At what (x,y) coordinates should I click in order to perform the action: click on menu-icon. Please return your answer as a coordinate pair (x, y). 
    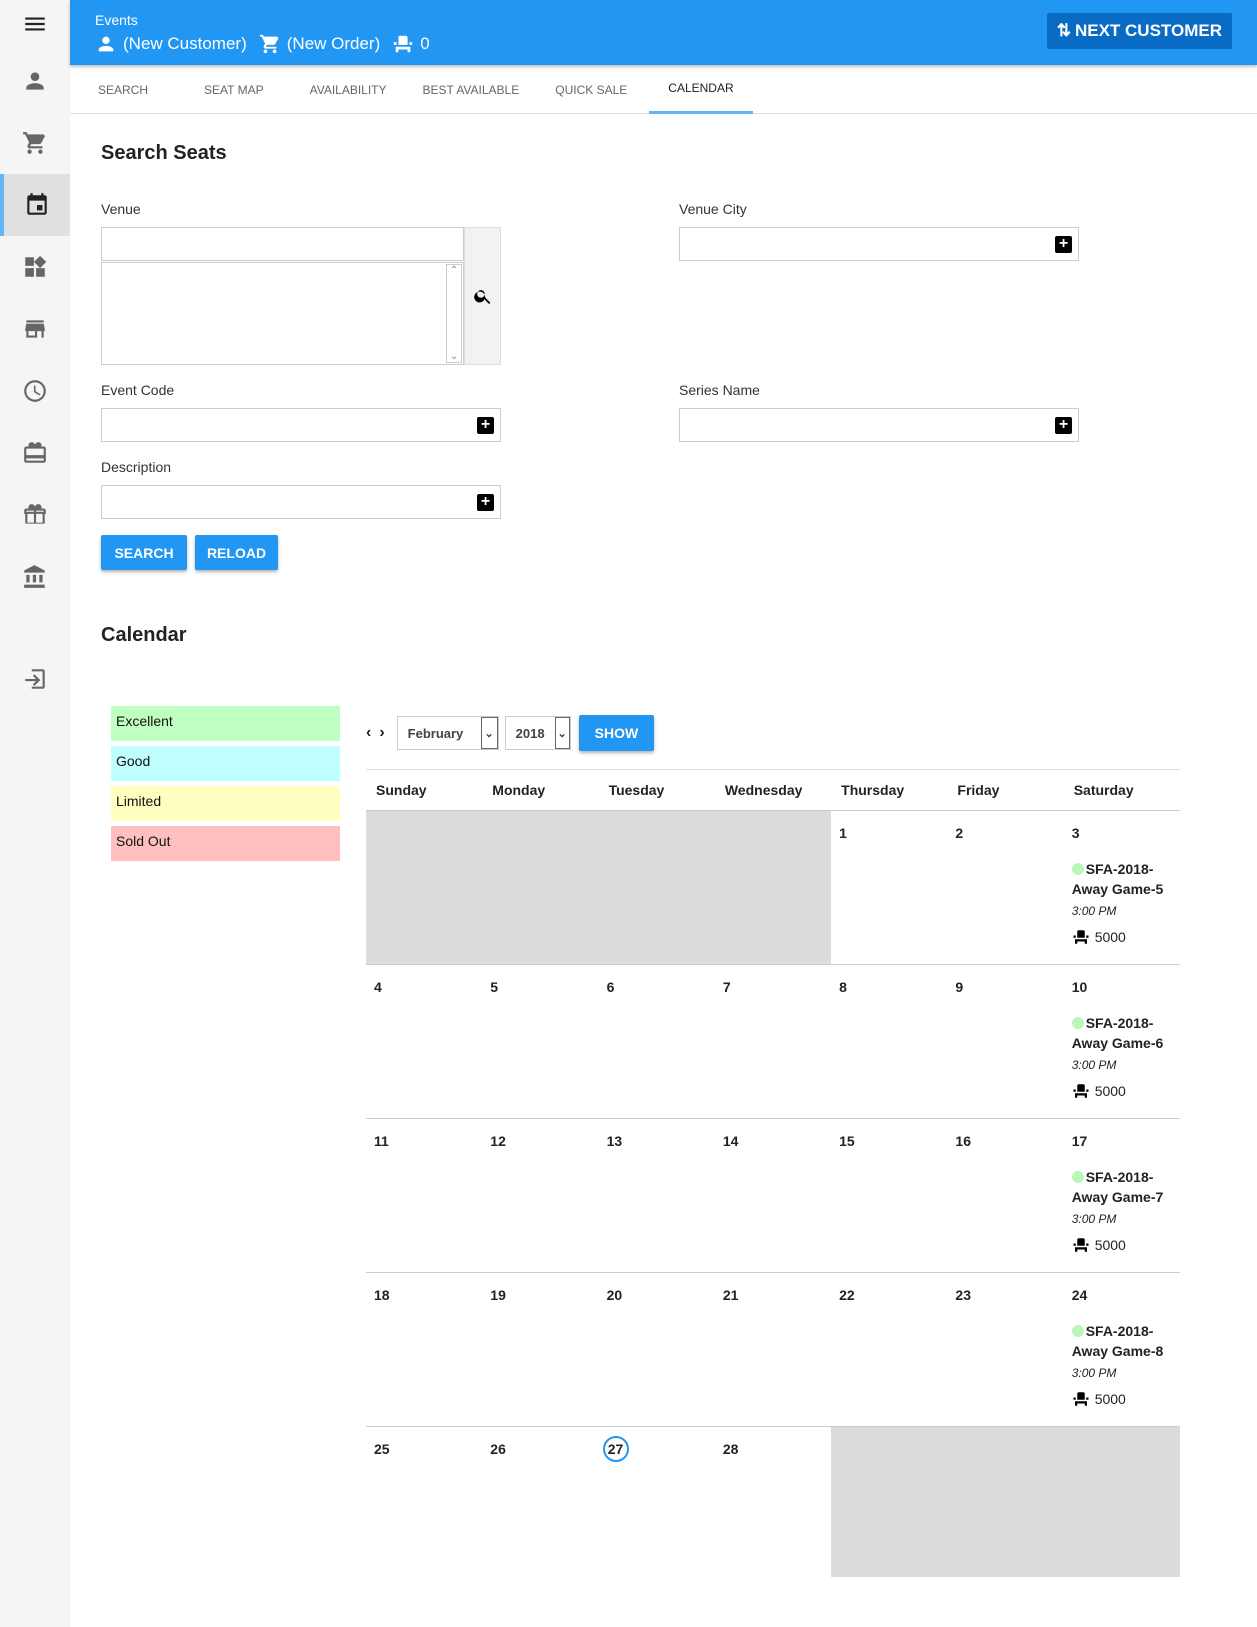
    Looking at the image, I should click on (35, 27).